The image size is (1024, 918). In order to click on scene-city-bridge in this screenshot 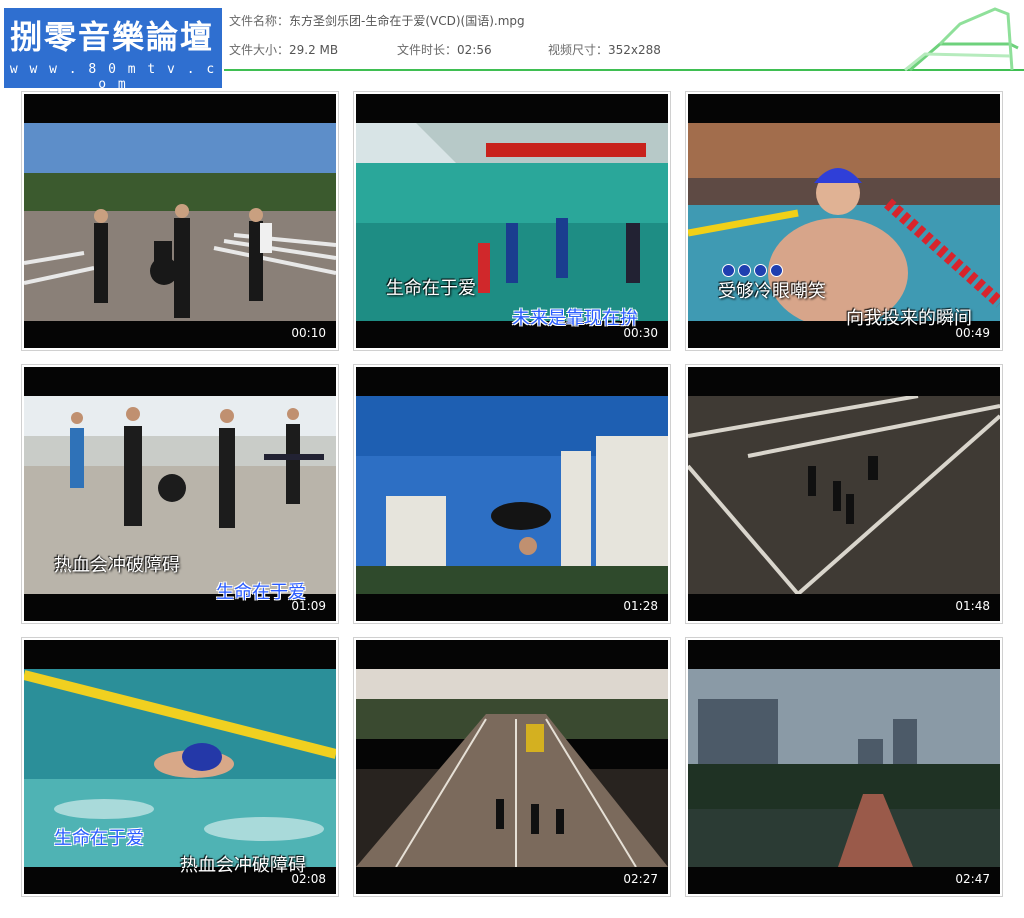, I will do `click(844, 768)`.